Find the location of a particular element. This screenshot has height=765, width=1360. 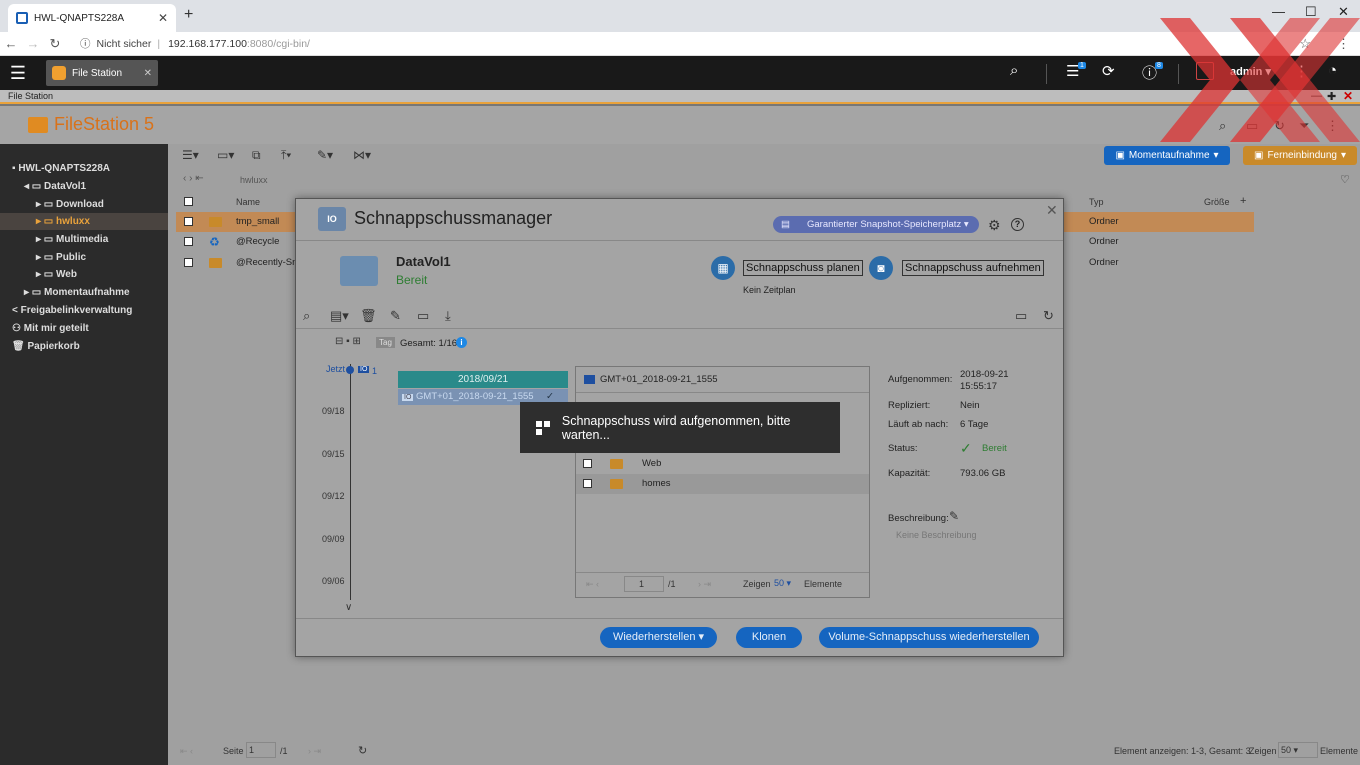

new-tab-icon: + is located at coordinates (188, 15).